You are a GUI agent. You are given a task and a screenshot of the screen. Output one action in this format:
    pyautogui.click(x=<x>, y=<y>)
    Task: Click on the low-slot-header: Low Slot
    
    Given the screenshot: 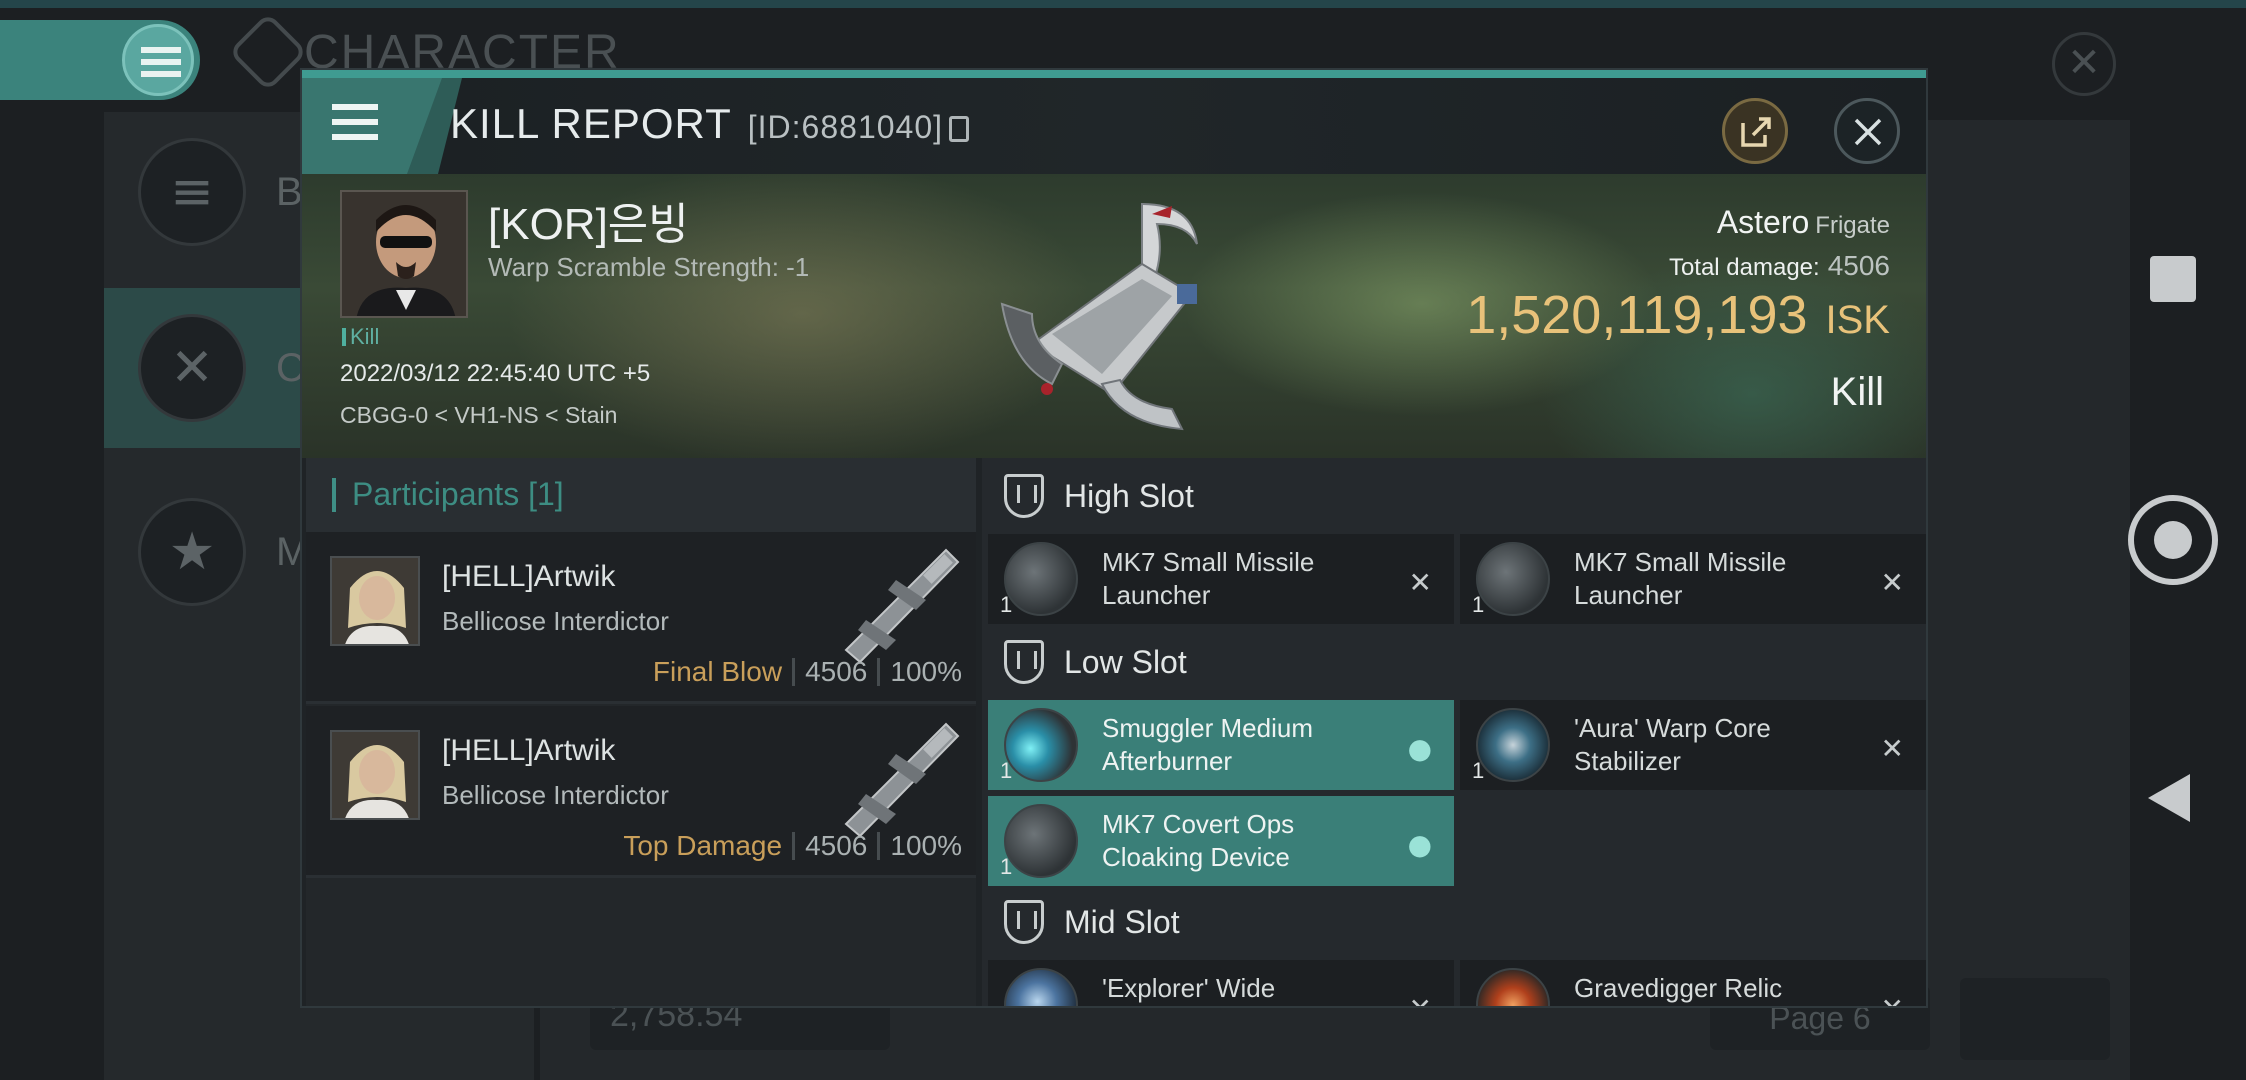 What is the action you would take?
    pyautogui.click(x=1454, y=662)
    